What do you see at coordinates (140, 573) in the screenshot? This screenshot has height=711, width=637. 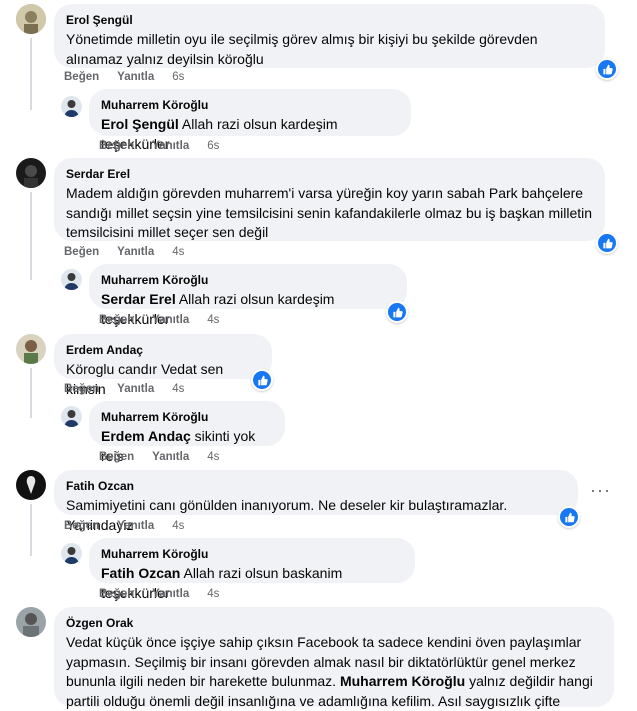 I see `mention-link: Fatih Ozcan` at bounding box center [140, 573].